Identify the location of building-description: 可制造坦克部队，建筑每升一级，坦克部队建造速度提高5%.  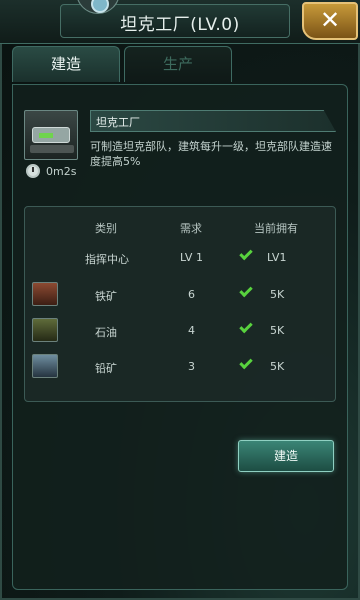
(211, 154).